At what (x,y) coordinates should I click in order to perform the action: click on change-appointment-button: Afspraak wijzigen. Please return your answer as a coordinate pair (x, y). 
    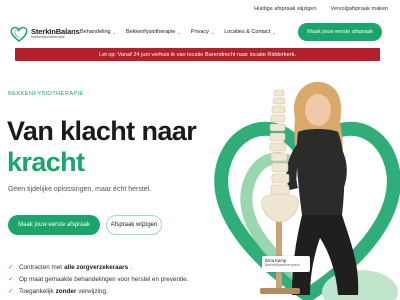
    Looking at the image, I should click on (134, 225).